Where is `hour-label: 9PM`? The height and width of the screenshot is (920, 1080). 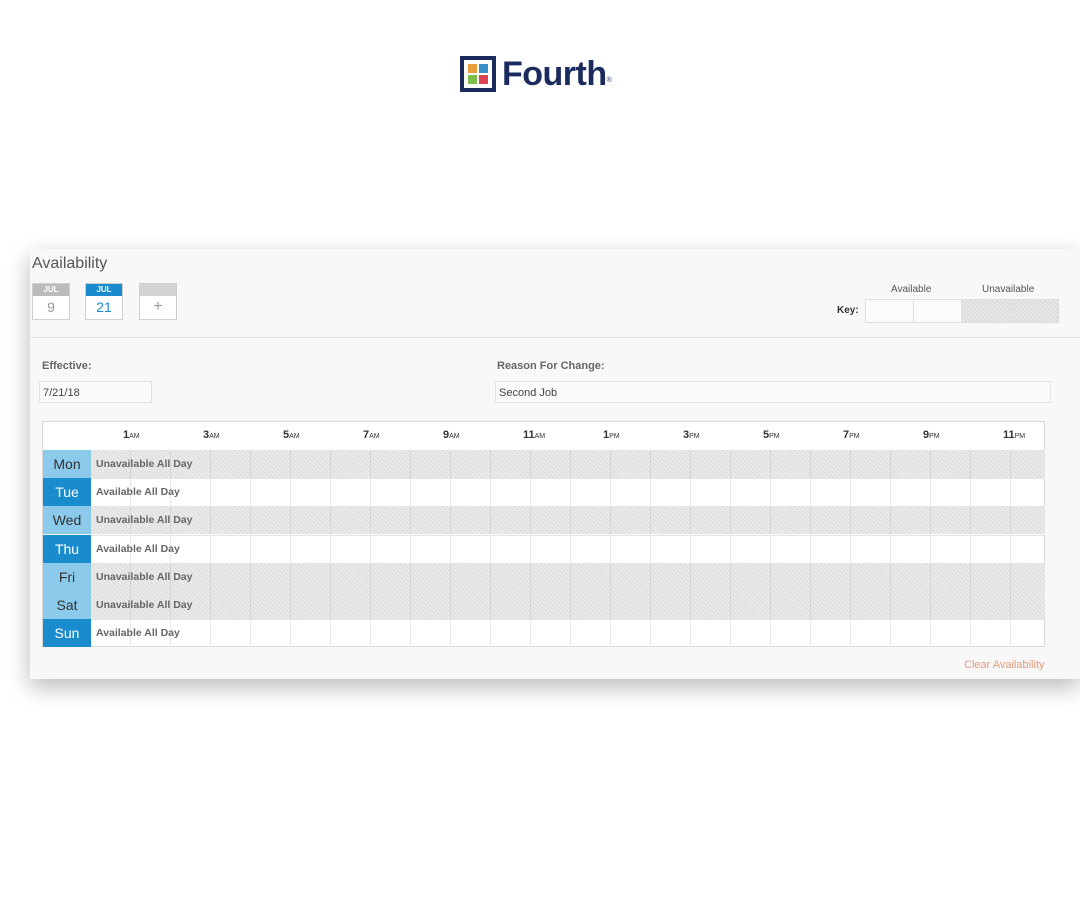
hour-label: 9PM is located at coordinates (931, 435).